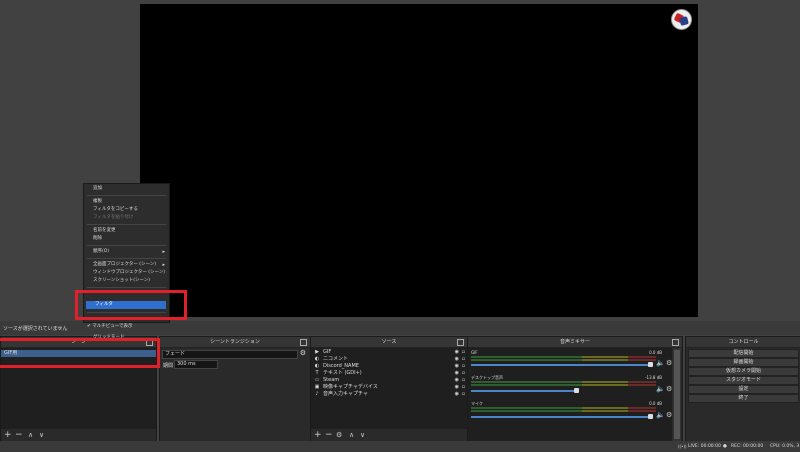 This screenshot has height=452, width=800. What do you see at coordinates (175, 354) in the screenshot?
I see `transition-select-value: フェード` at bounding box center [175, 354].